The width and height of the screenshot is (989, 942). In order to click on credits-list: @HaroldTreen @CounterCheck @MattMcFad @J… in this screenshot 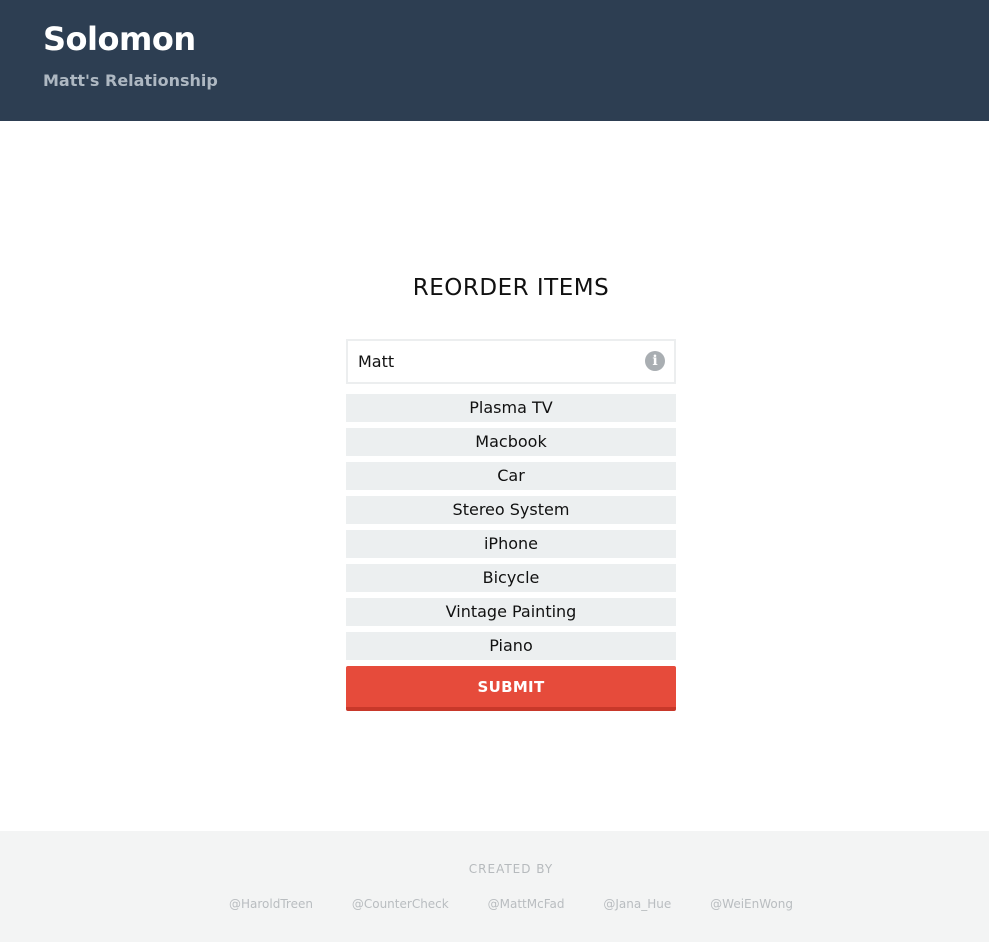, I will do `click(511, 904)`.